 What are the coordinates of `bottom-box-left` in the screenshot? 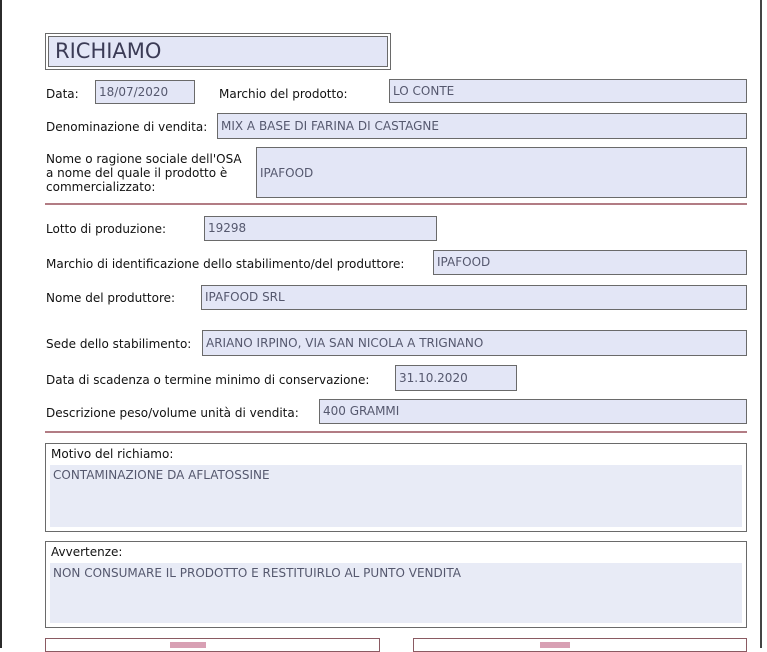 It's located at (212, 645).